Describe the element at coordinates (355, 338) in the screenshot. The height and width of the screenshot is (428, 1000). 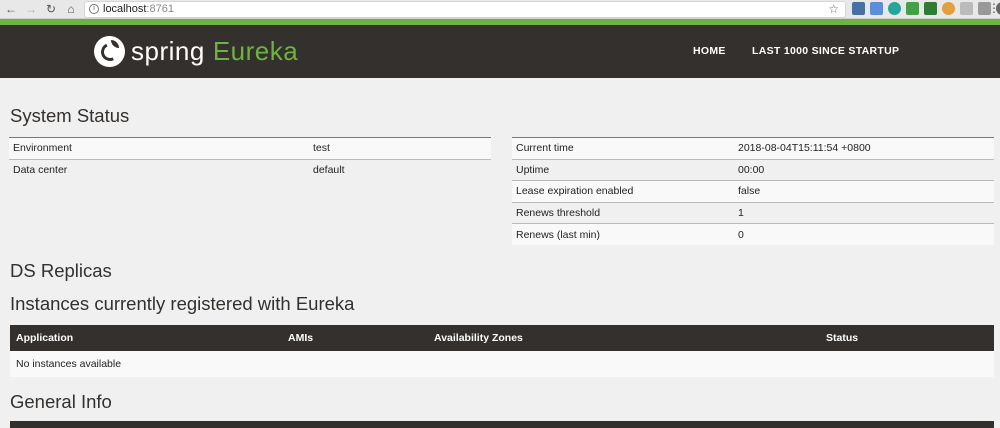
I see `column-header-amis: AMIs` at that location.